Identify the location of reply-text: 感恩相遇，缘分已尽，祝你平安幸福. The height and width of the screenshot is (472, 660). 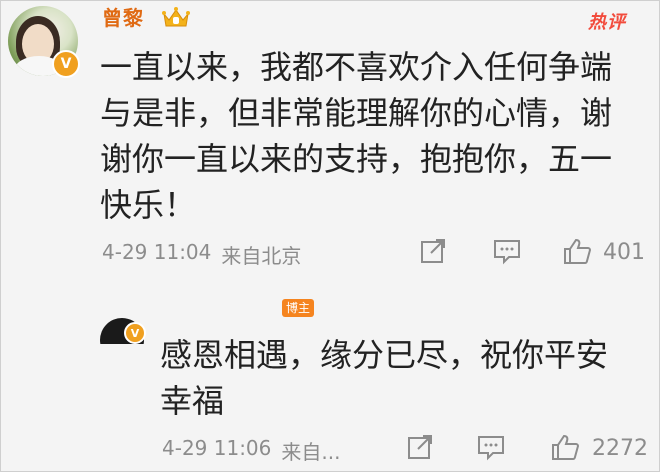
(384, 378).